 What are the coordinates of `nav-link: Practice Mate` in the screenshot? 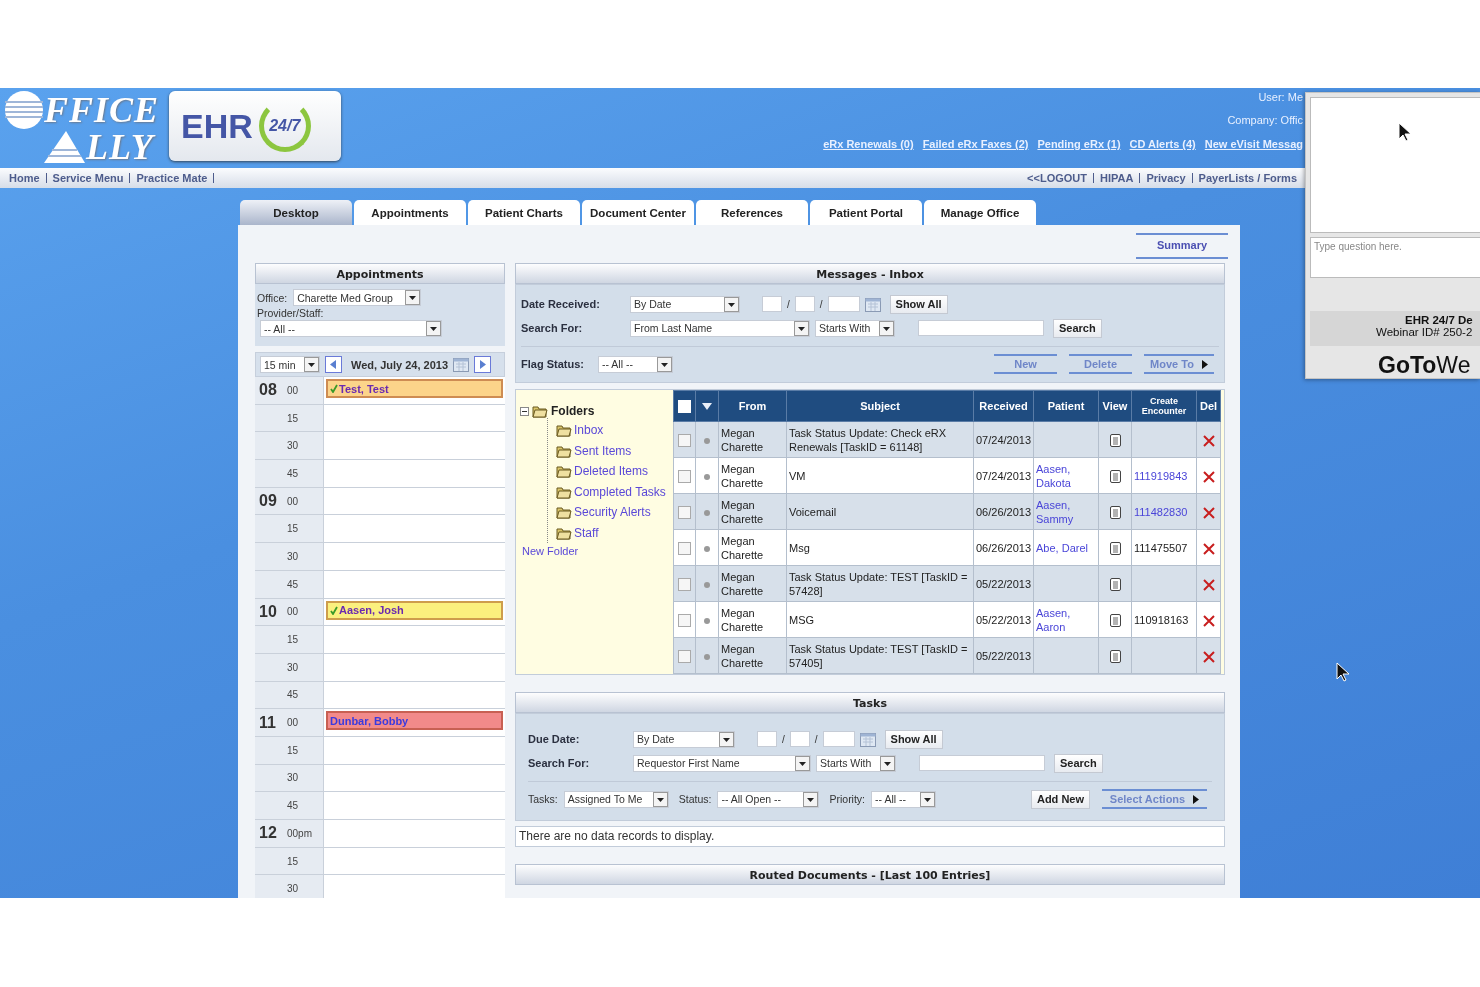 It's located at (172, 178).